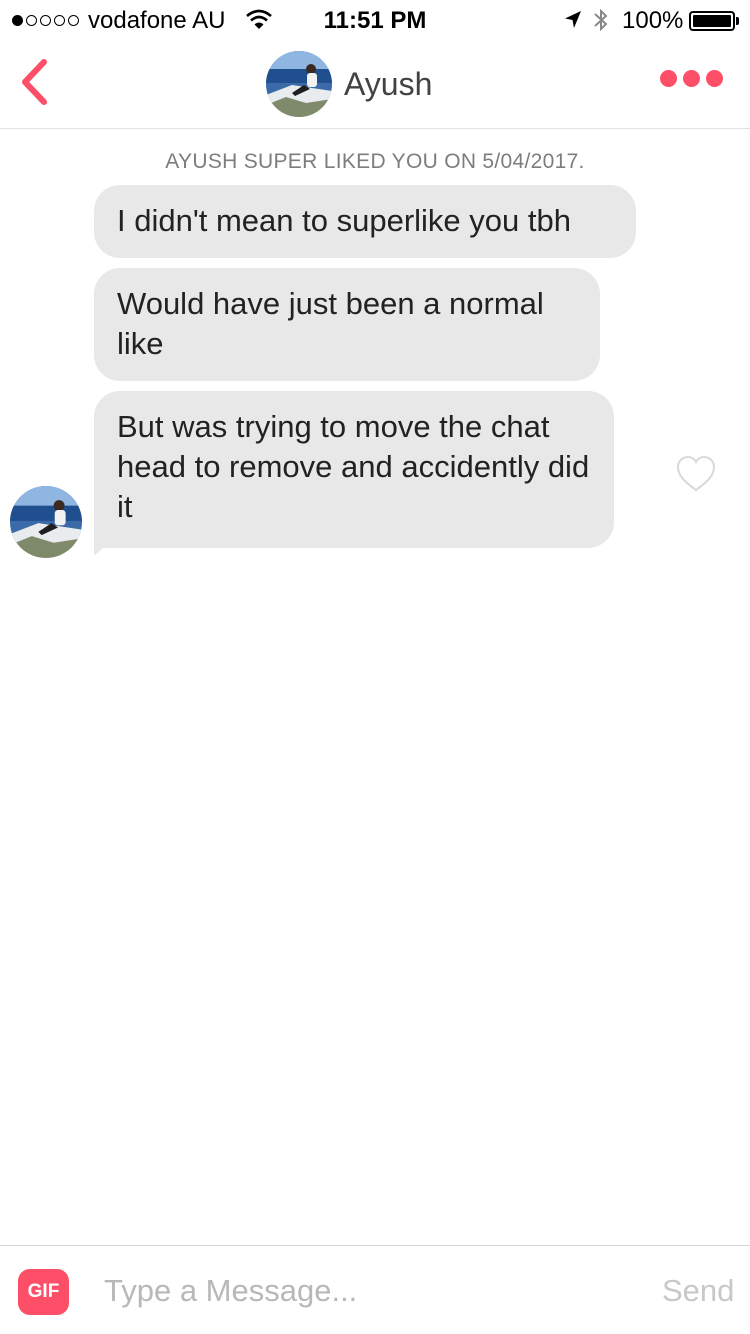 This screenshot has height=1334, width=750. What do you see at coordinates (347, 324) in the screenshot?
I see `message-bubble: Would have just been a normal like` at bounding box center [347, 324].